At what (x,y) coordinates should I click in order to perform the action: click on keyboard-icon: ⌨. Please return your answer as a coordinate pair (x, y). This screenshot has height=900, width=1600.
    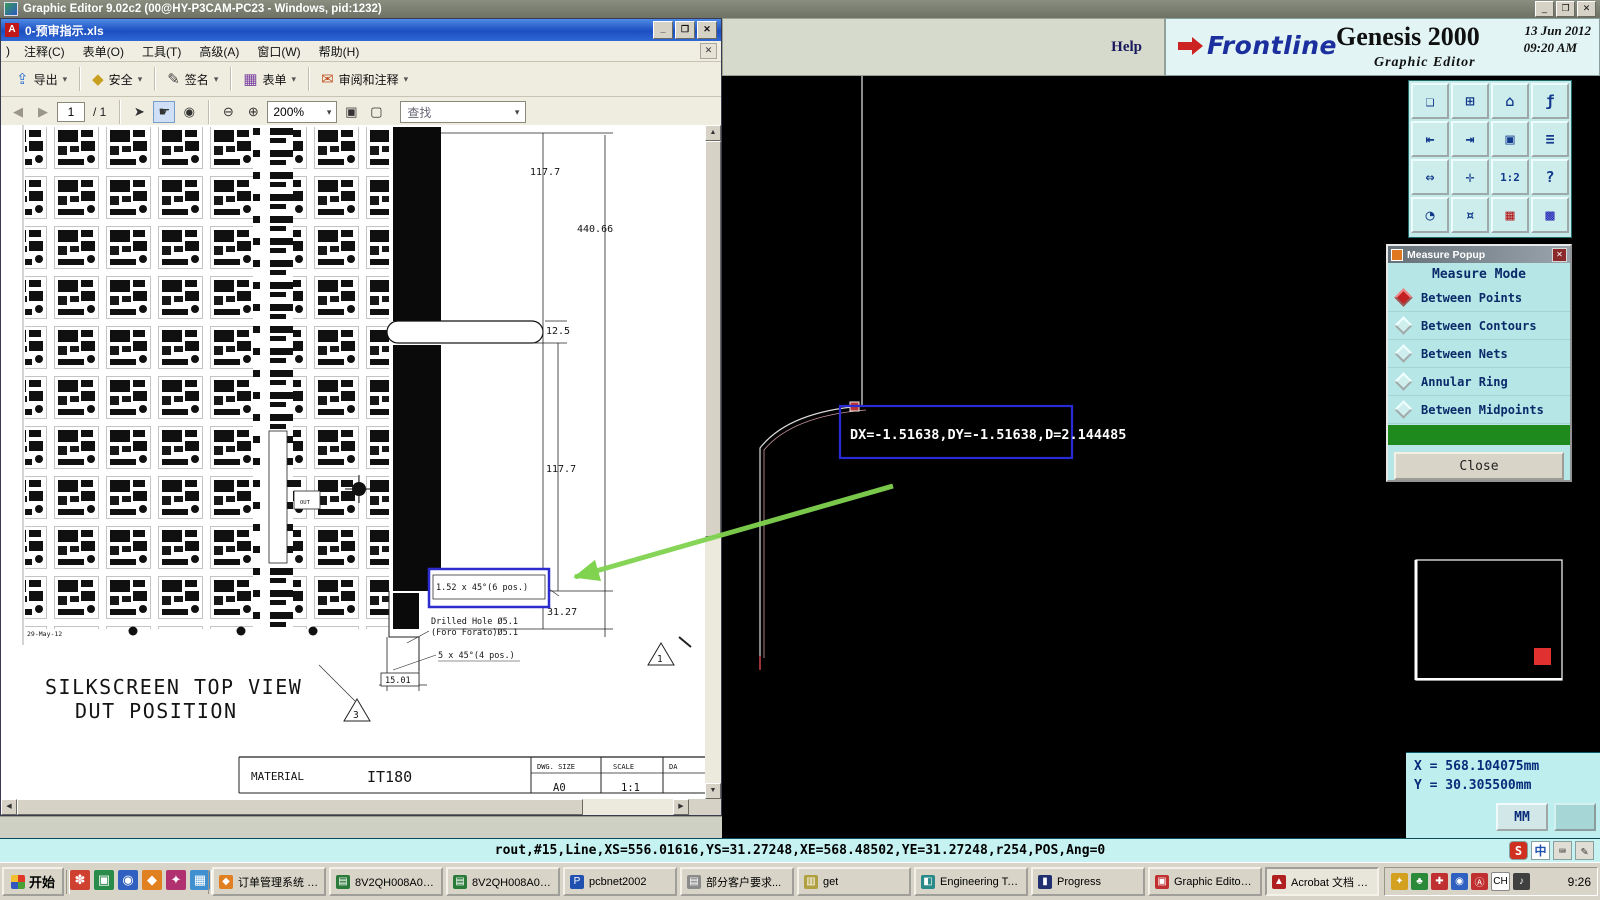
    Looking at the image, I should click on (1562, 850).